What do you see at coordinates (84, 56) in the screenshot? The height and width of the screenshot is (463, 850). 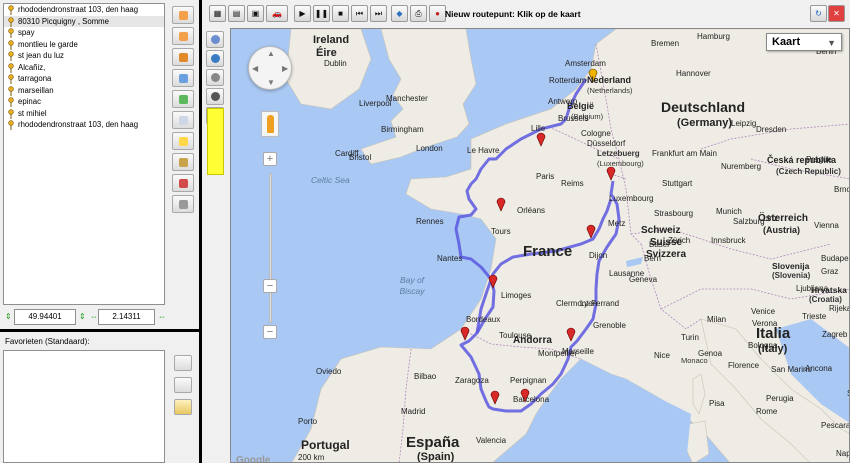 I see `route-list-item: st jean du luz` at bounding box center [84, 56].